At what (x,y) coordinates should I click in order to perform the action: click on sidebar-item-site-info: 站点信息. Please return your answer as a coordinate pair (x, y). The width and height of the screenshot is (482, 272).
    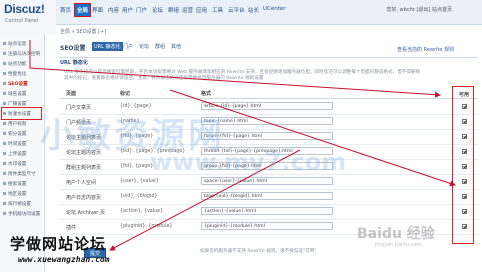
    Looking at the image, I should click on (14, 44).